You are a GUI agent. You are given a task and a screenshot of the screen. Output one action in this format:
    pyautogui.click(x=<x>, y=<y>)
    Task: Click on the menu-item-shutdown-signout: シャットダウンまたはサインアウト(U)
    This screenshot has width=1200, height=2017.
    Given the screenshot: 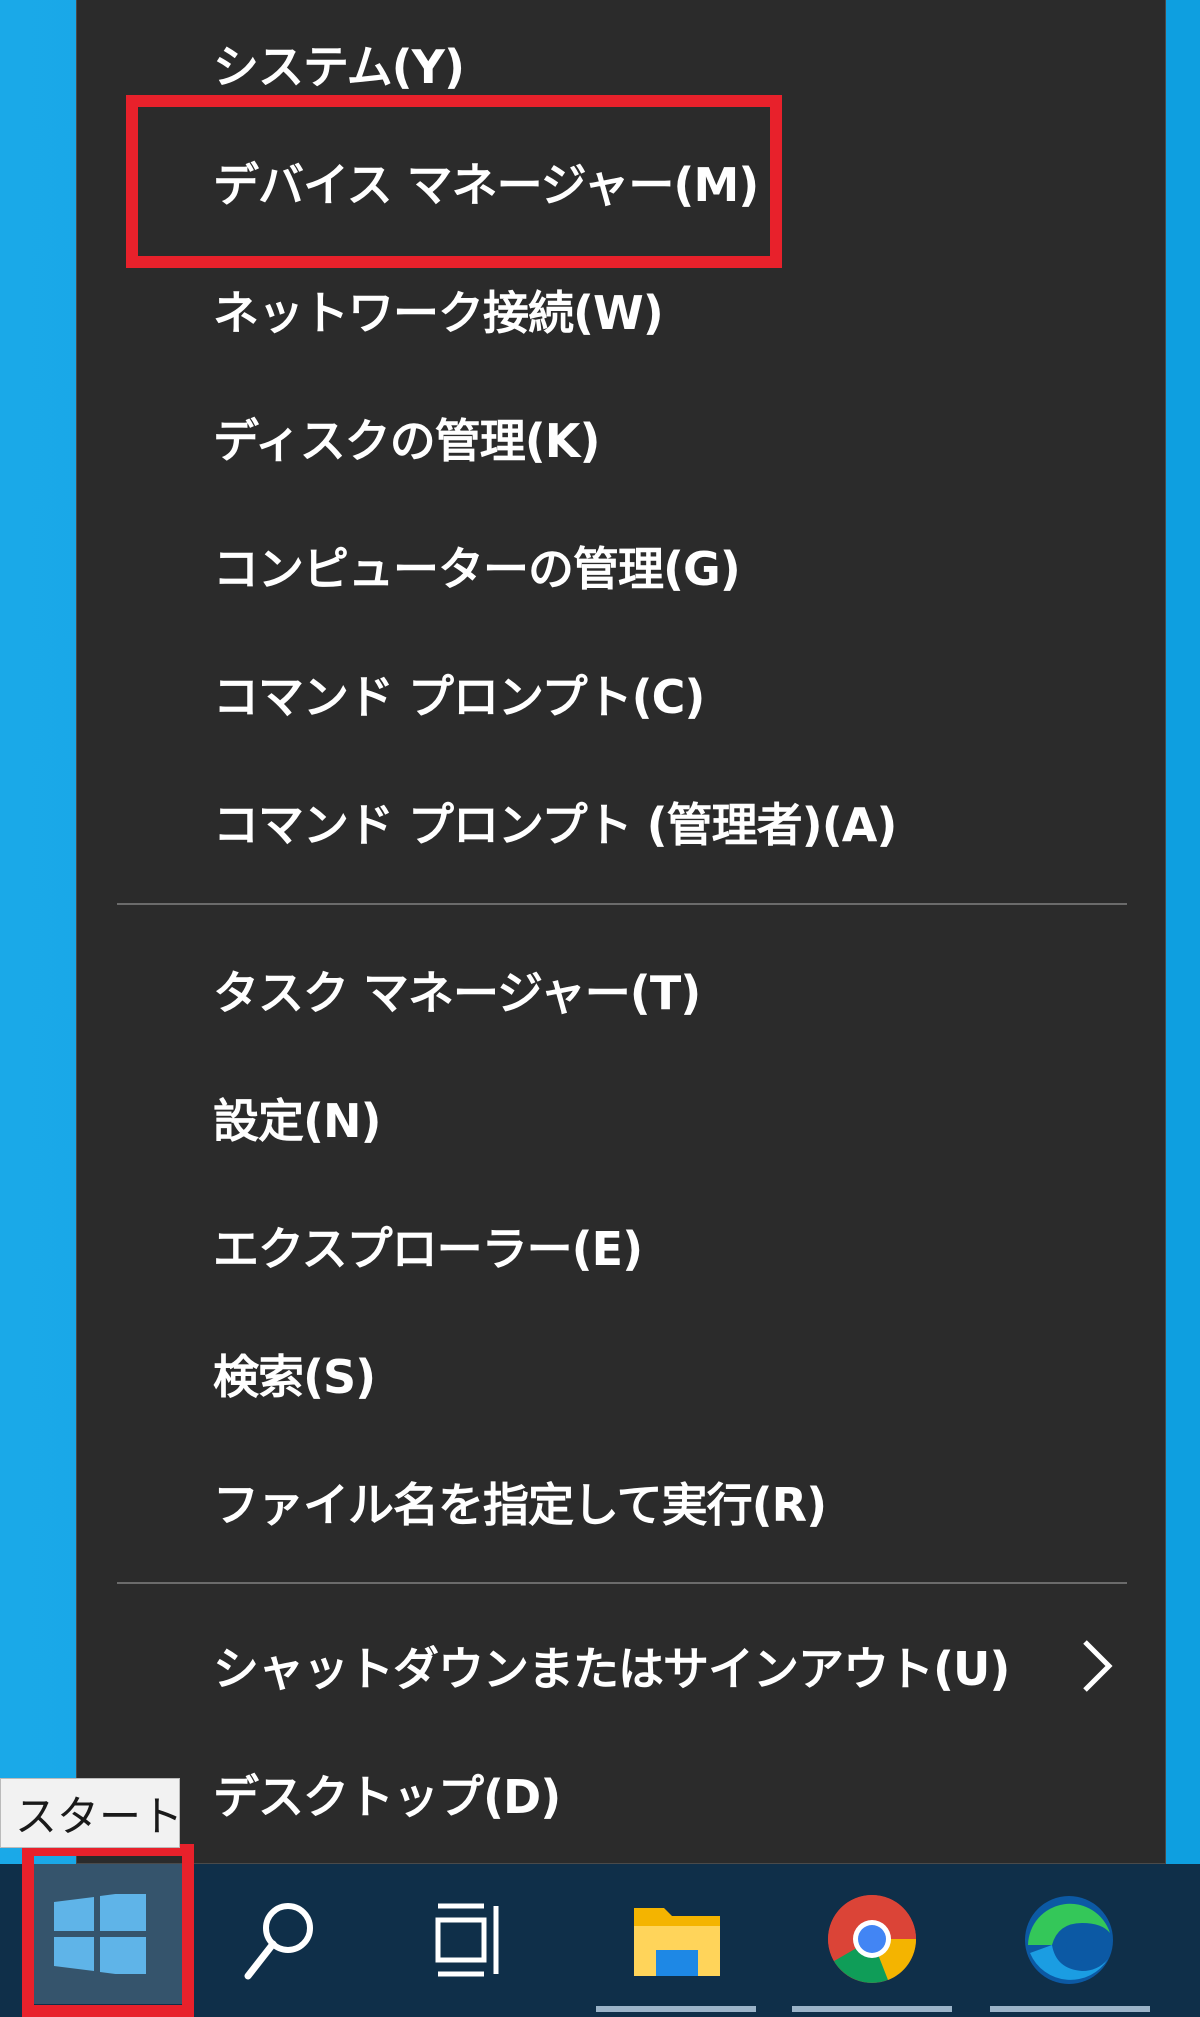 What is the action you would take?
    pyautogui.click(x=621, y=1666)
    